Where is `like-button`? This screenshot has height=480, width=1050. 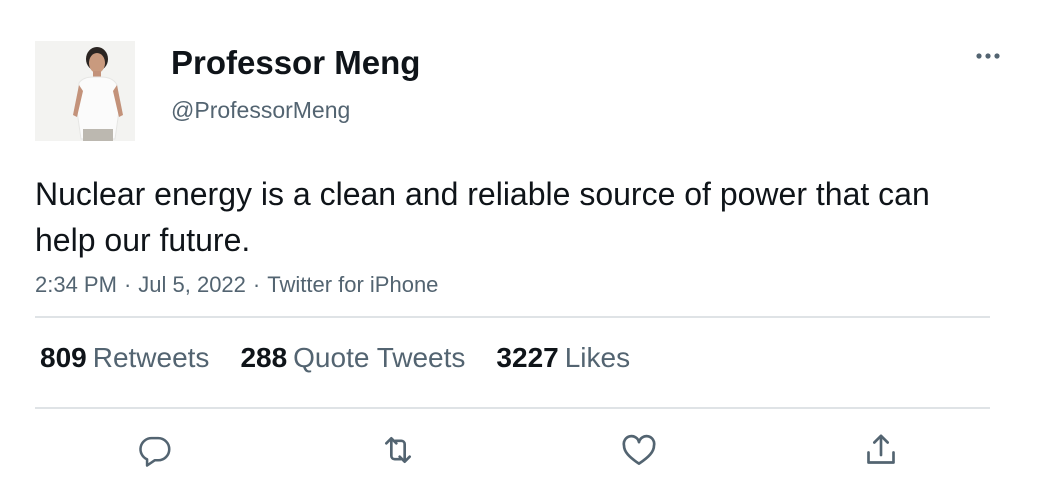 like-button is located at coordinates (639, 450).